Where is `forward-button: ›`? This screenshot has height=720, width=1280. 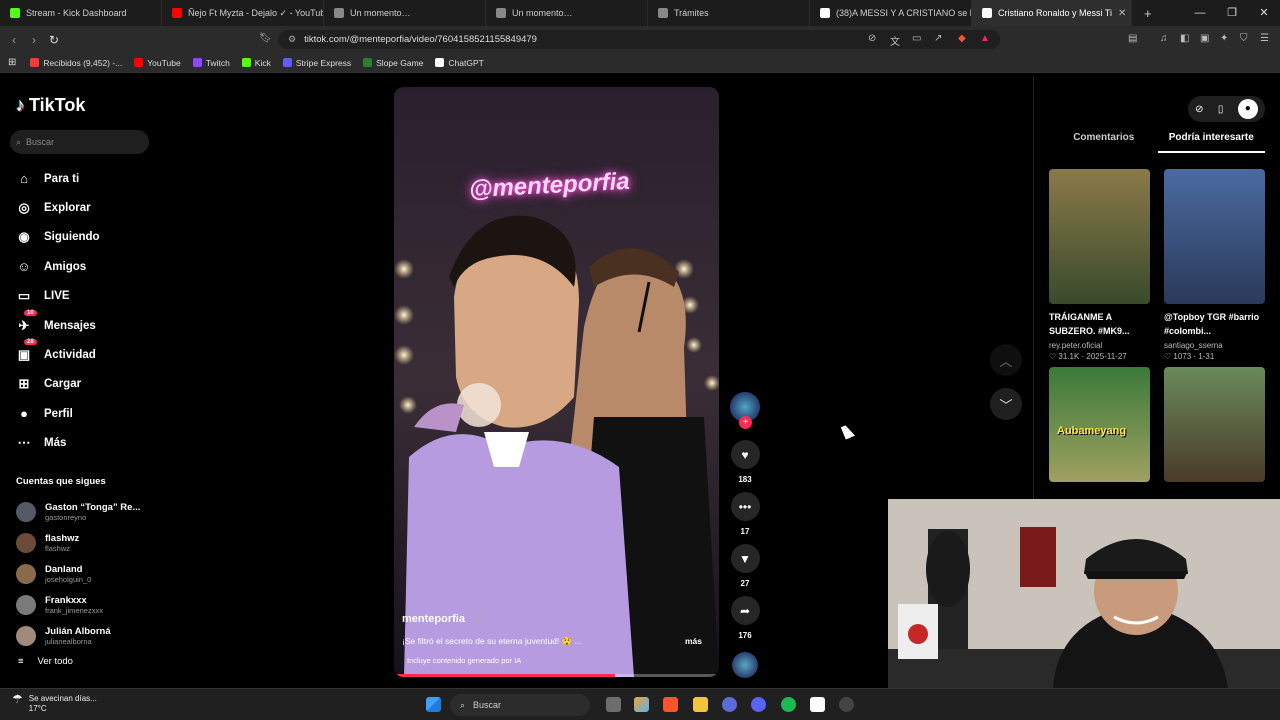 forward-button: › is located at coordinates (34, 40).